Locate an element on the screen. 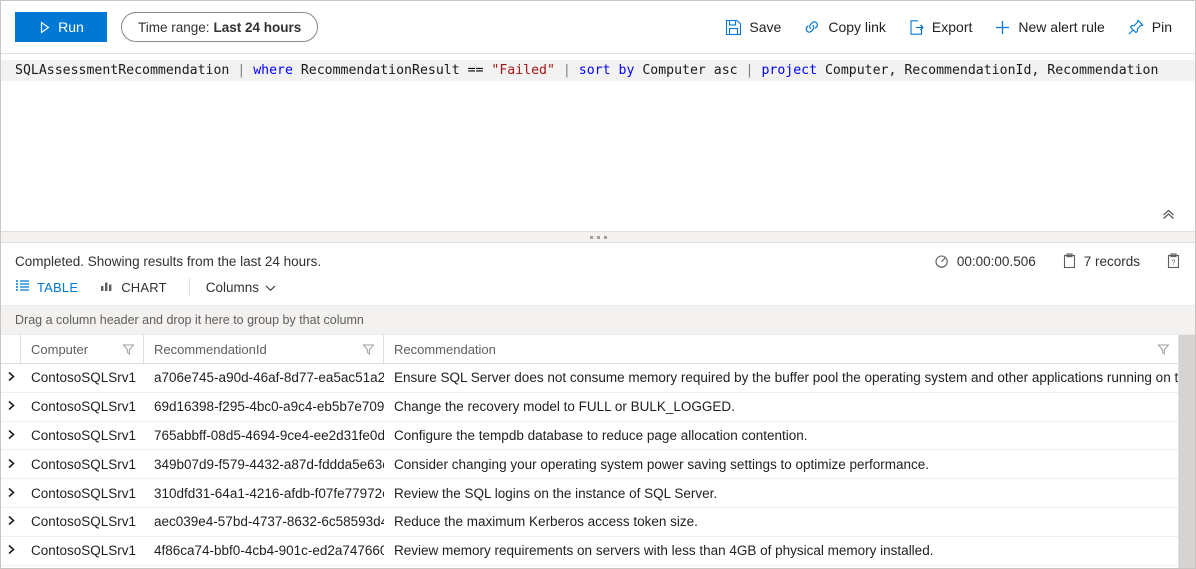 Image resolution: width=1196 pixels, height=569 pixels. grid-header-row: Computer RecommendationId Recommendation is located at coordinates (589, 349).